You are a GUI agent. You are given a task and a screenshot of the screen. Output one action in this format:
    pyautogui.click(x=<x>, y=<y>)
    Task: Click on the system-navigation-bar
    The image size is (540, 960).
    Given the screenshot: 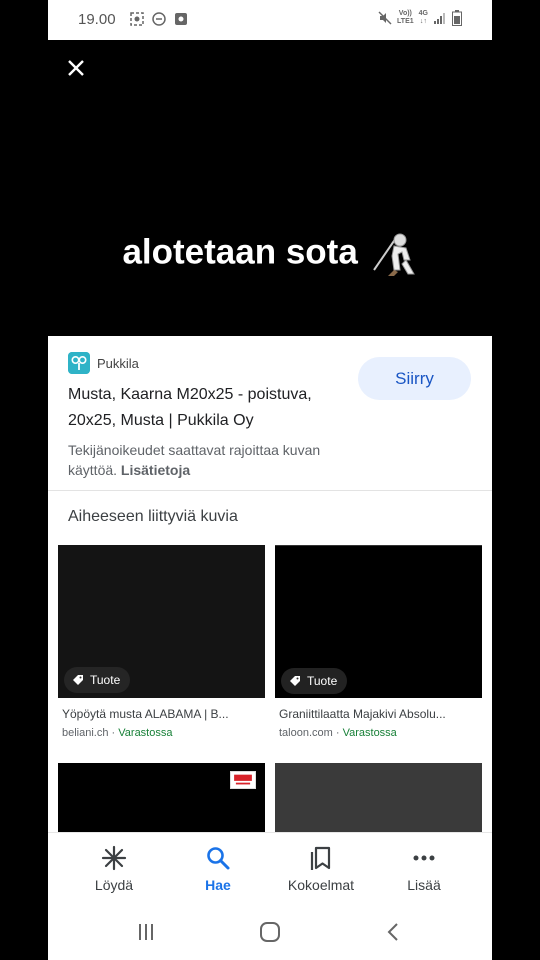 What is the action you would take?
    pyautogui.click(x=270, y=931)
    